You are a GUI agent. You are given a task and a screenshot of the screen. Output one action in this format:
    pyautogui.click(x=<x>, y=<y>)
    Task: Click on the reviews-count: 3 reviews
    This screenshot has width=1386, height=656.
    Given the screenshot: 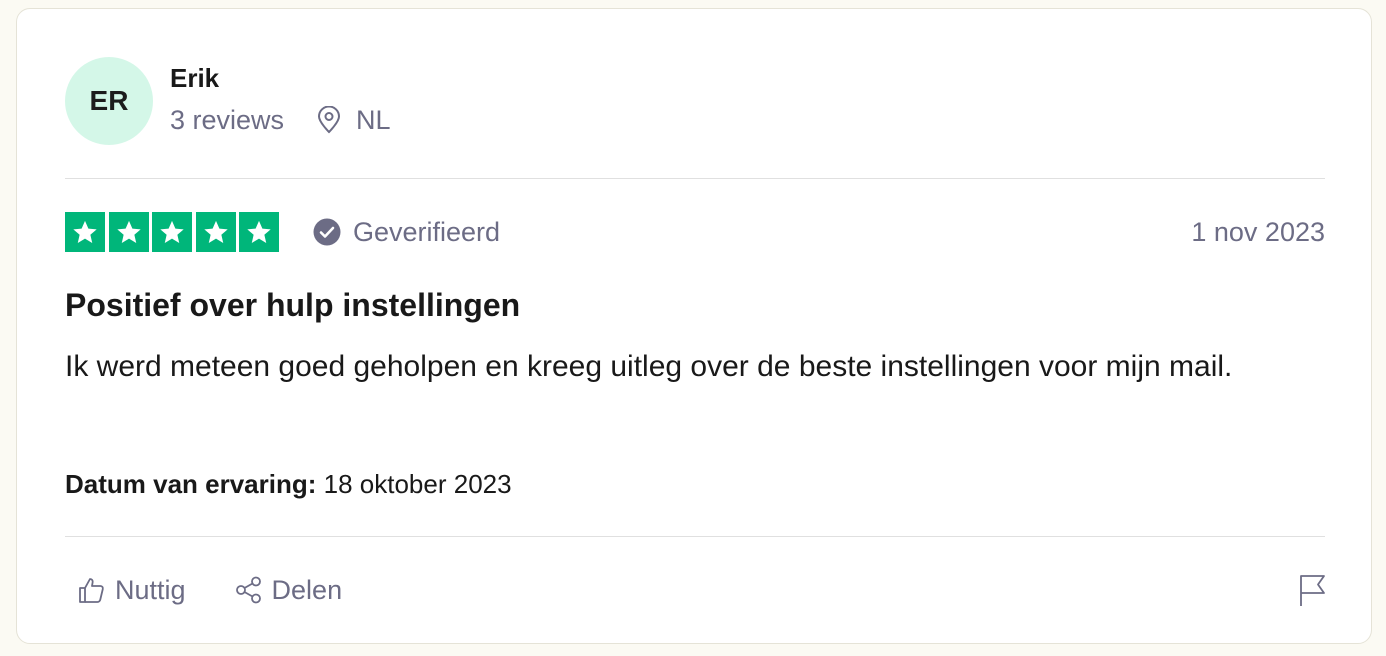 What is the action you would take?
    pyautogui.click(x=227, y=120)
    